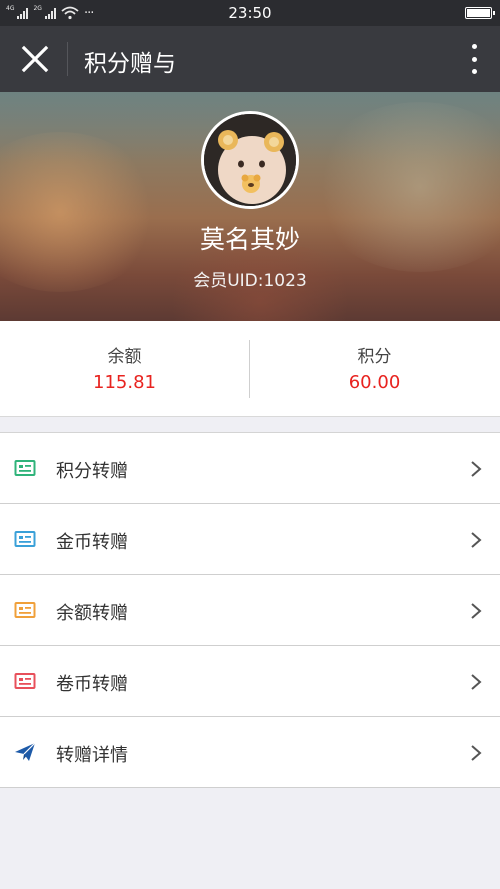  I want to click on paper-plane-icon, so click(25, 751).